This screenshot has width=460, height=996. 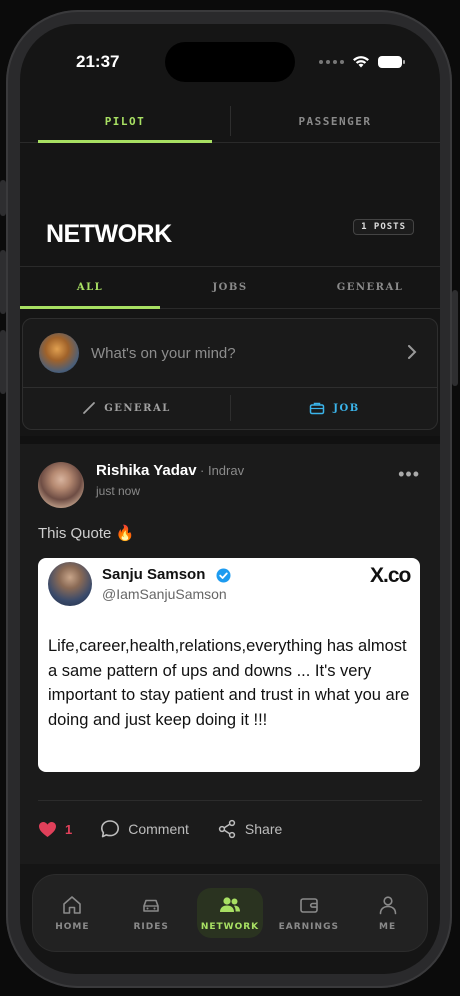 What do you see at coordinates (391, 61) in the screenshot?
I see `battery-icon` at bounding box center [391, 61].